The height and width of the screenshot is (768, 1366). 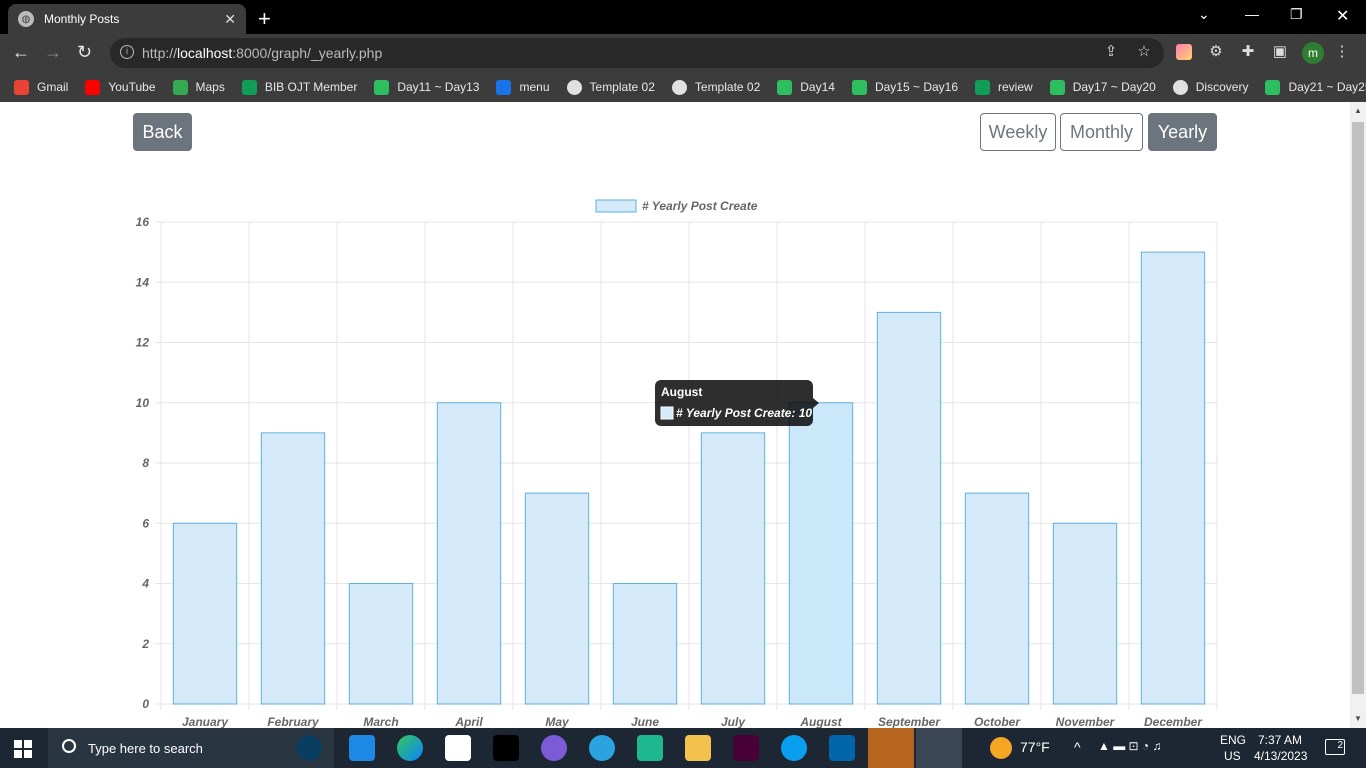 What do you see at coordinates (21, 52) in the screenshot?
I see `back-arrow-icon: ←` at bounding box center [21, 52].